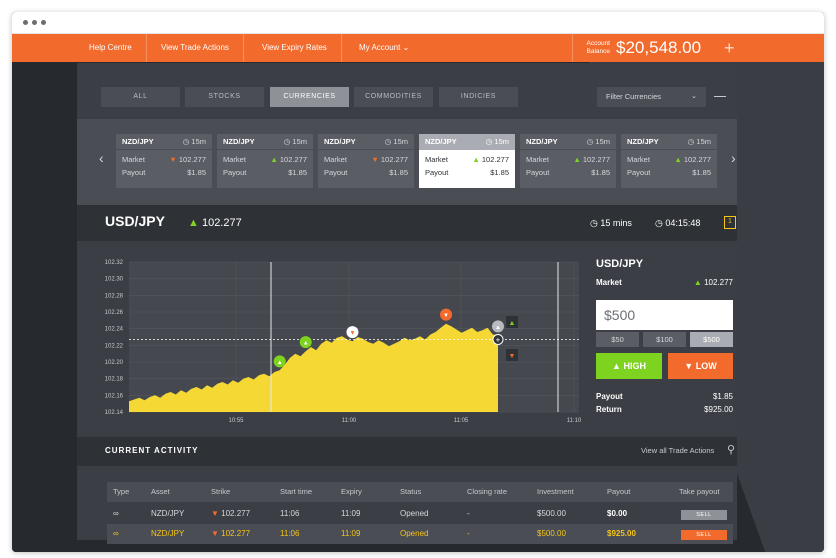 The width and height of the screenshot is (836, 558). I want to click on low-button: ▼ LOW, so click(700, 366).